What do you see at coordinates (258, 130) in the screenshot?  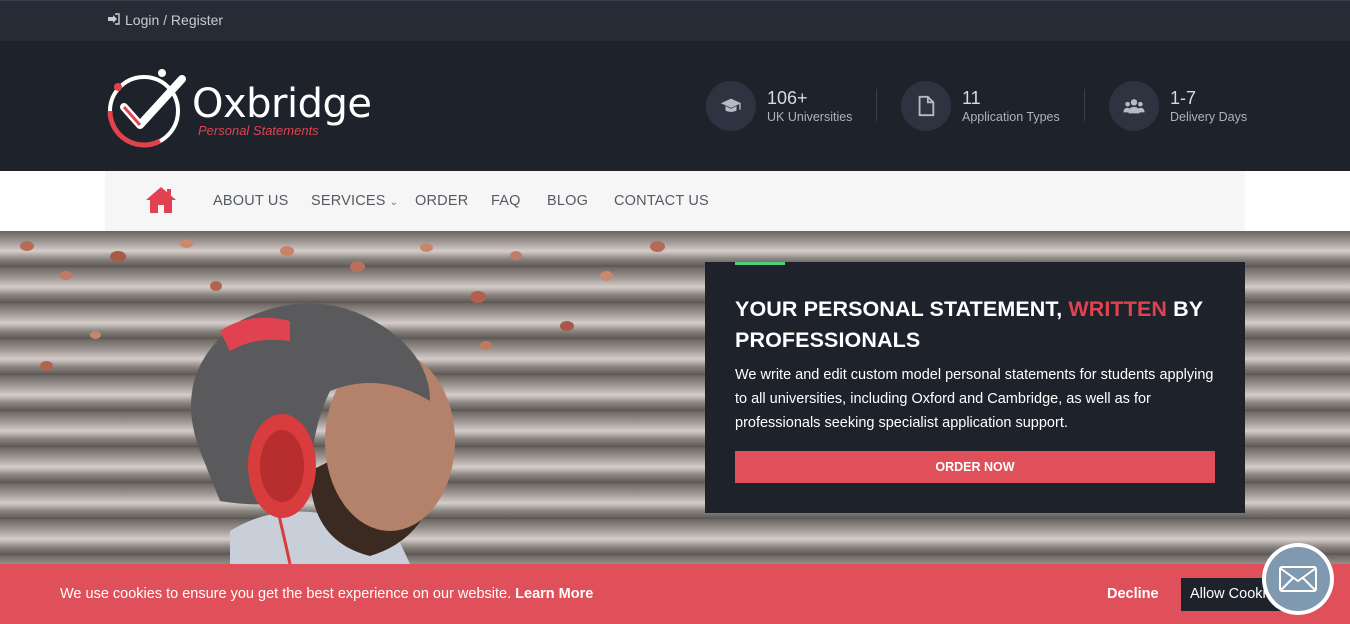 I see `logo-tagline: Personal Statements` at bounding box center [258, 130].